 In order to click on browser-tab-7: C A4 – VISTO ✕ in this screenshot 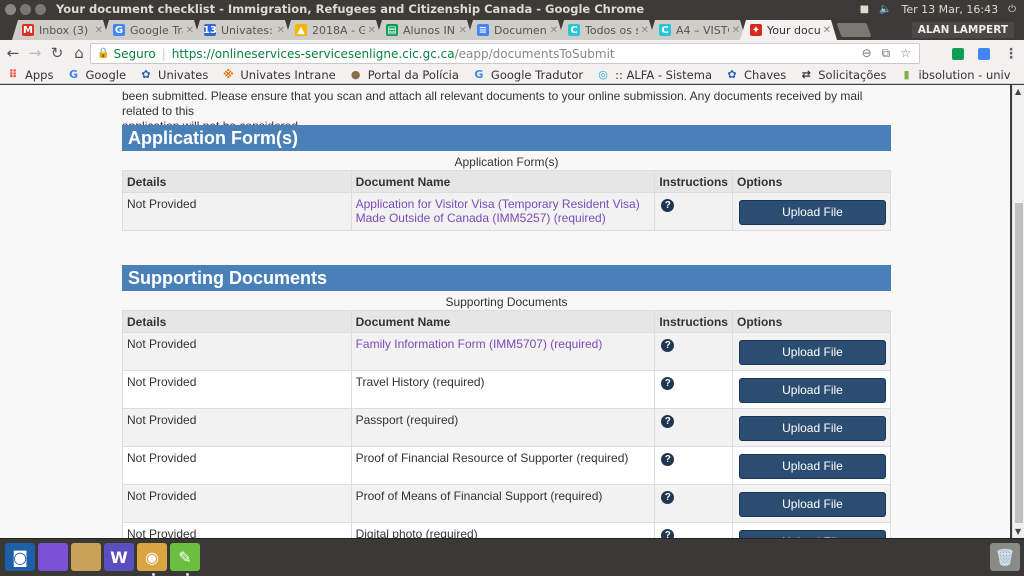, I will do `click(697, 30)`.